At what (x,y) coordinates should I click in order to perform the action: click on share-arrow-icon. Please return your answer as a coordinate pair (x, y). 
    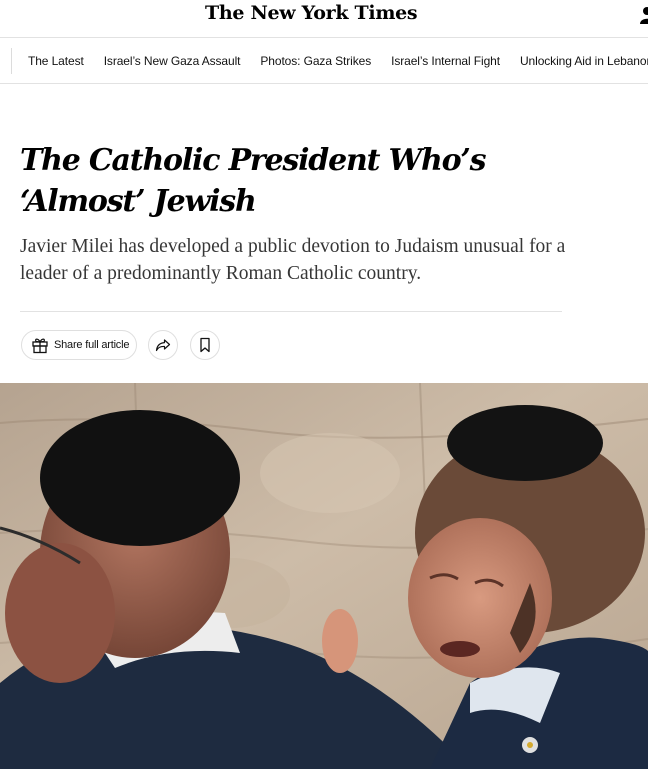
    Looking at the image, I should click on (163, 345).